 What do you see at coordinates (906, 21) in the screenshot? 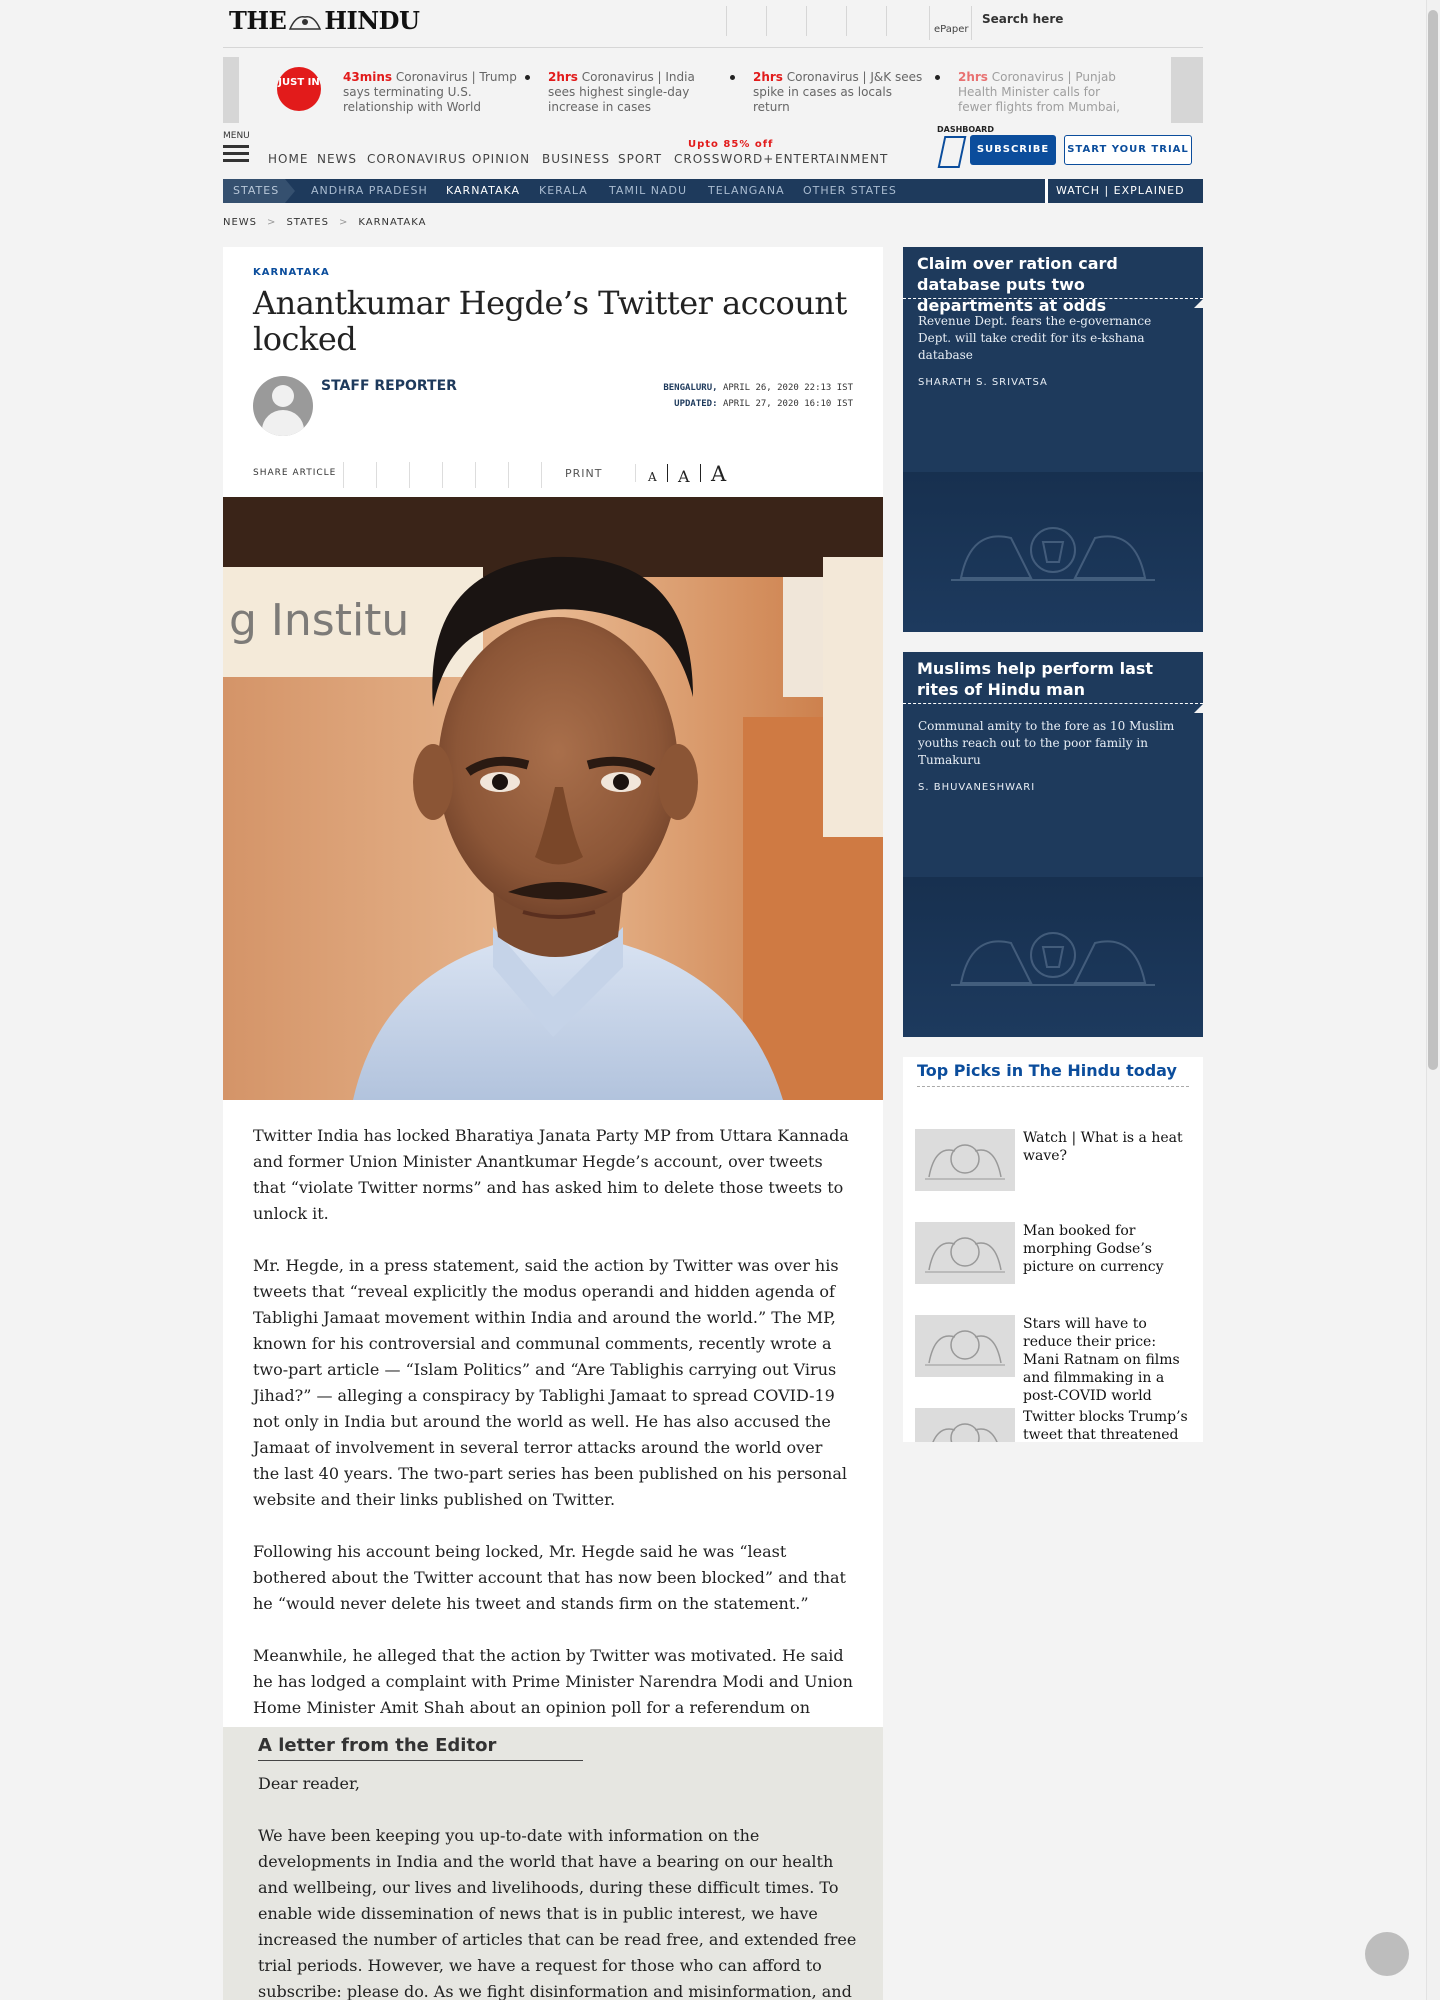
I see `linkedin-icon` at bounding box center [906, 21].